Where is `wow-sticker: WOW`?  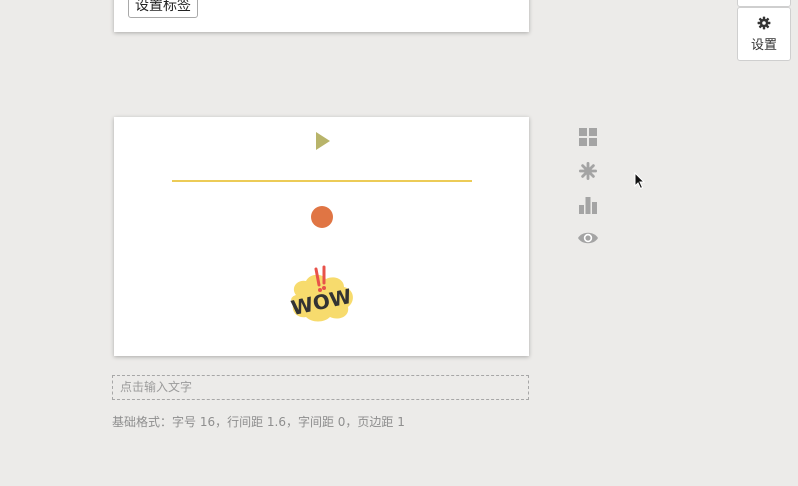
wow-sticker: WOW is located at coordinates (322, 295).